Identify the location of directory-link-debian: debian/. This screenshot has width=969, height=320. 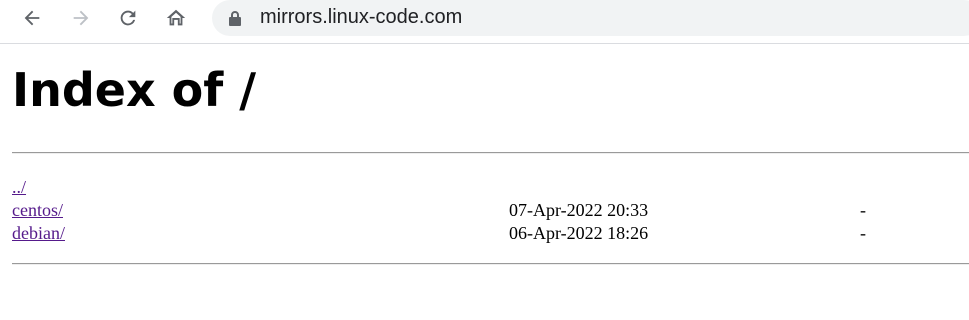
(38, 233).